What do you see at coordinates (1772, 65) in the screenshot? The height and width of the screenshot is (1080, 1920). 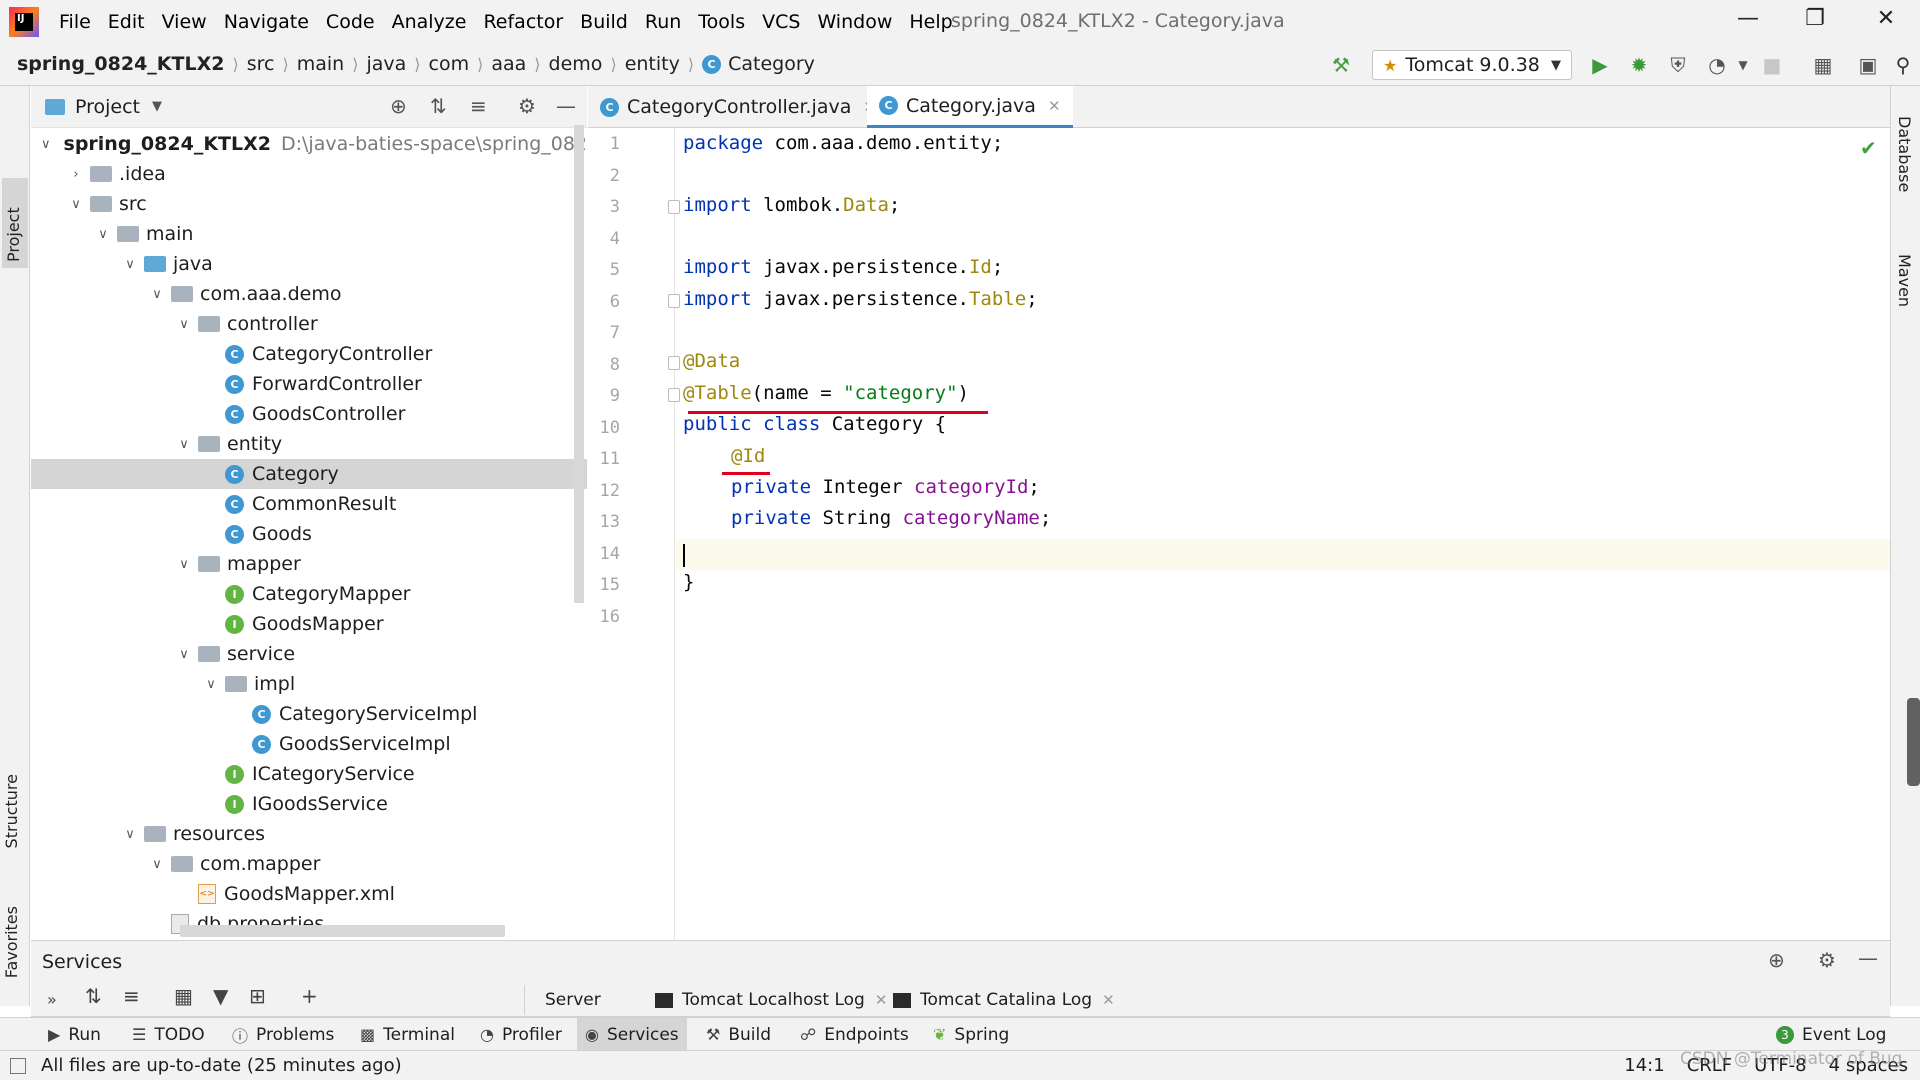 I see `stop-icon: ■` at bounding box center [1772, 65].